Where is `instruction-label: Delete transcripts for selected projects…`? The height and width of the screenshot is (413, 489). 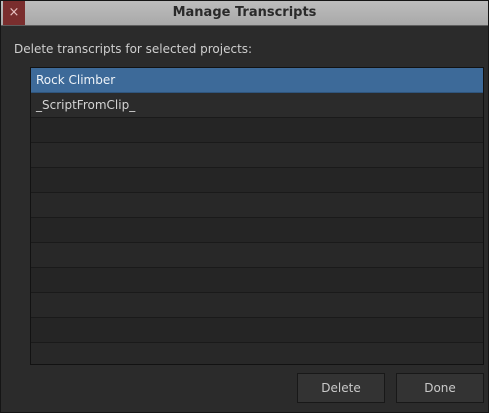
instruction-label: Delete transcripts for selected projects… is located at coordinates (133, 49).